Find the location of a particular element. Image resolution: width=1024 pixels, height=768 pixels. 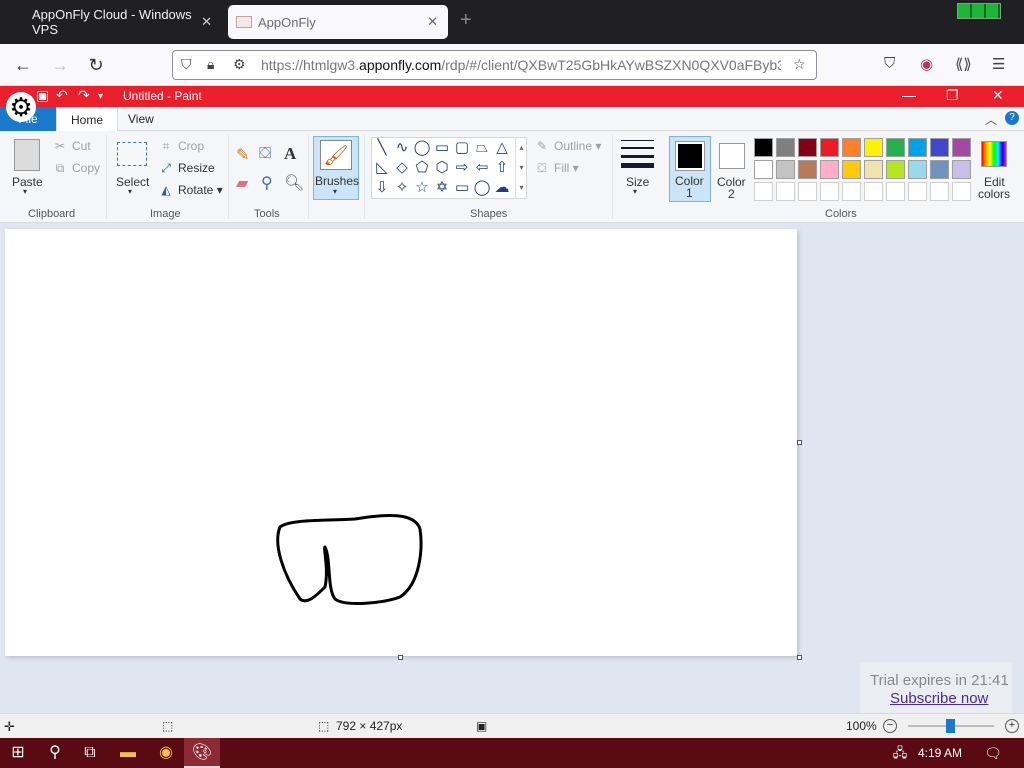

callout-rect-shape-icon: ▭ is located at coordinates (462, 188).